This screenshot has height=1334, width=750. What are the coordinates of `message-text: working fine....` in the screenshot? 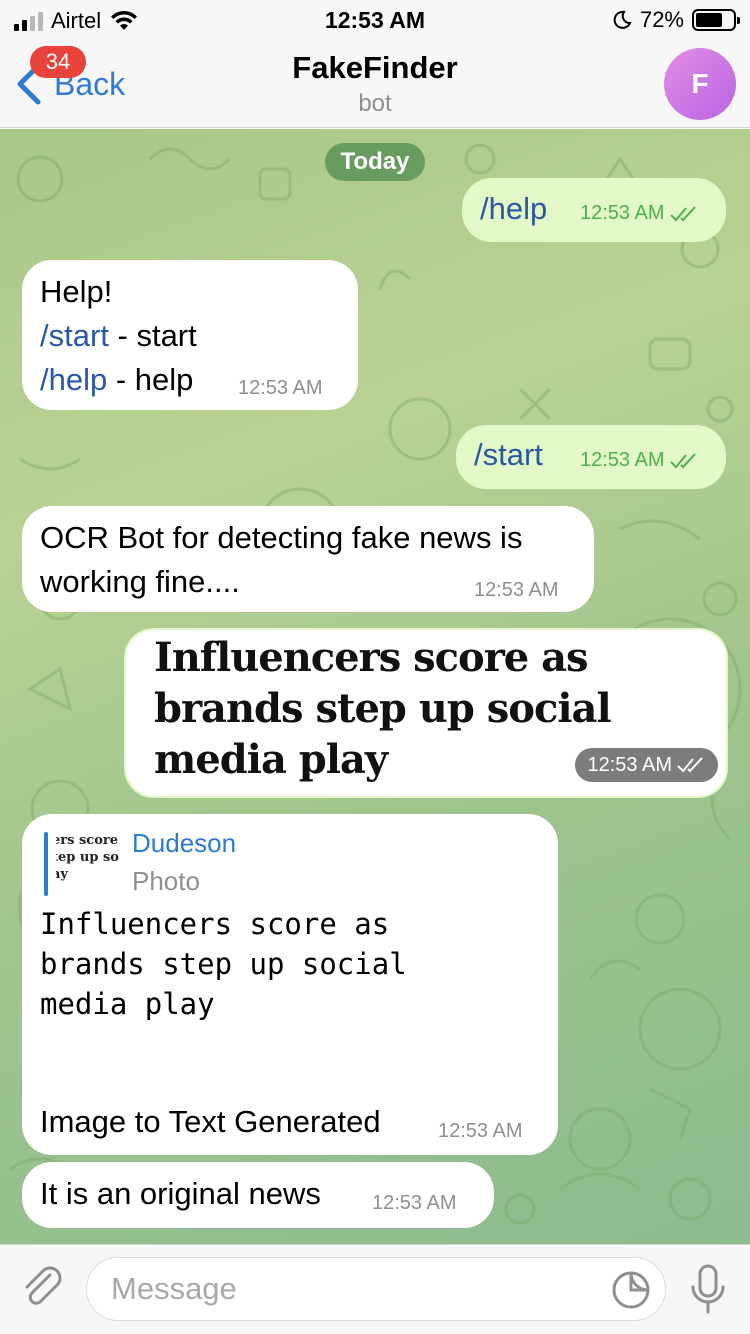 It's located at (140, 581).